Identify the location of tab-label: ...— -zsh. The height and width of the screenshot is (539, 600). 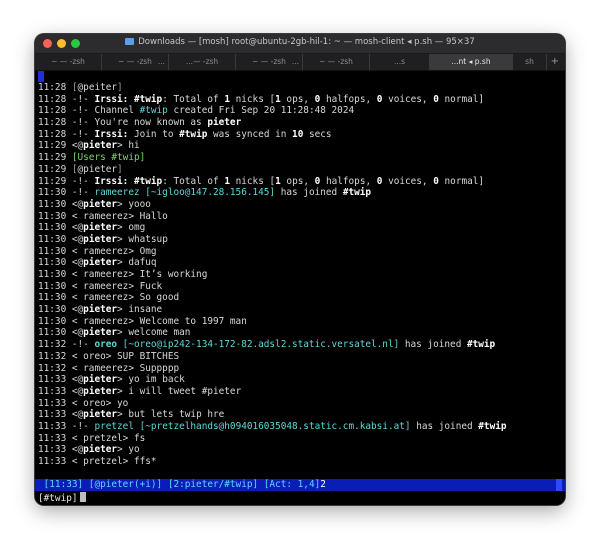
(202, 61).